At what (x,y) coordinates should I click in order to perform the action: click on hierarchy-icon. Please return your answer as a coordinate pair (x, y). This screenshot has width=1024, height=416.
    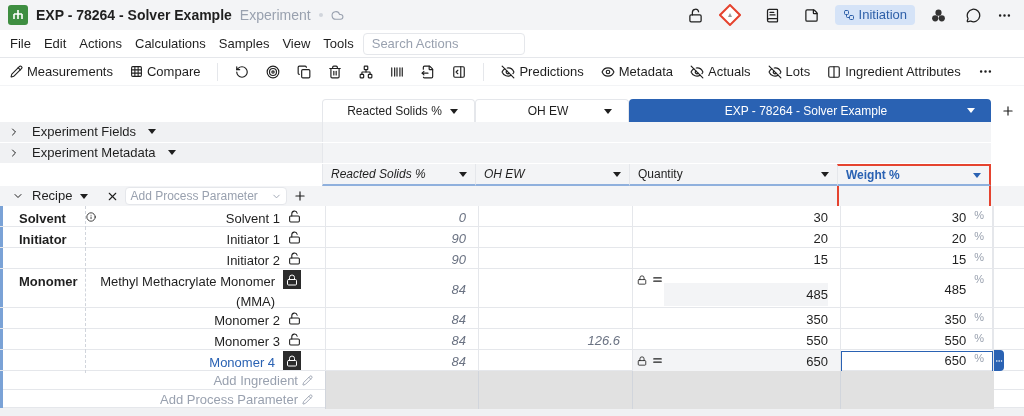
    Looking at the image, I should click on (366, 71).